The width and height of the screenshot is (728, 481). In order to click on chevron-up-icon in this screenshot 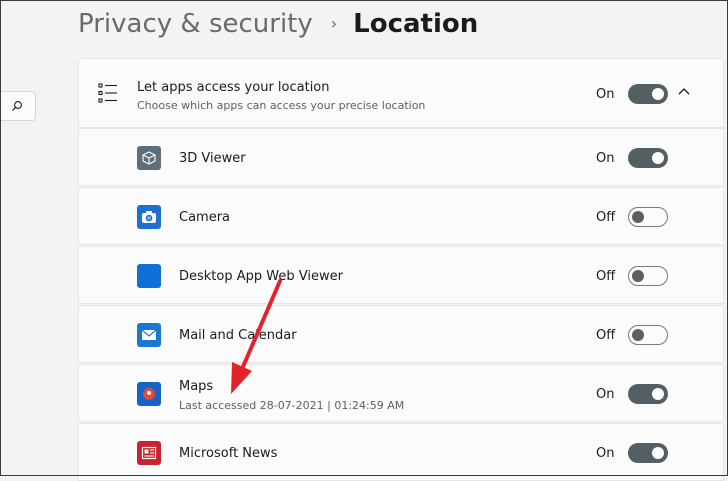, I will do `click(684, 91)`.